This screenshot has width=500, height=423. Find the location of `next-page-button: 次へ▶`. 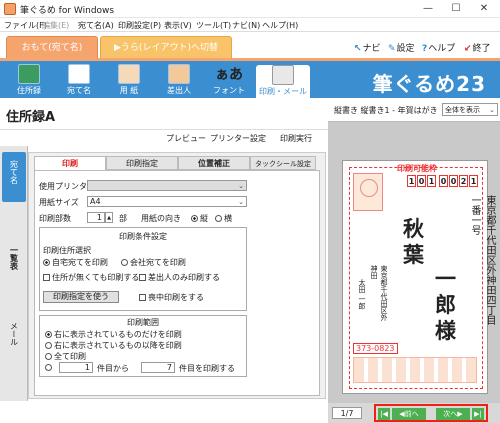

next-page-button: 次へ▶ is located at coordinates (453, 414).